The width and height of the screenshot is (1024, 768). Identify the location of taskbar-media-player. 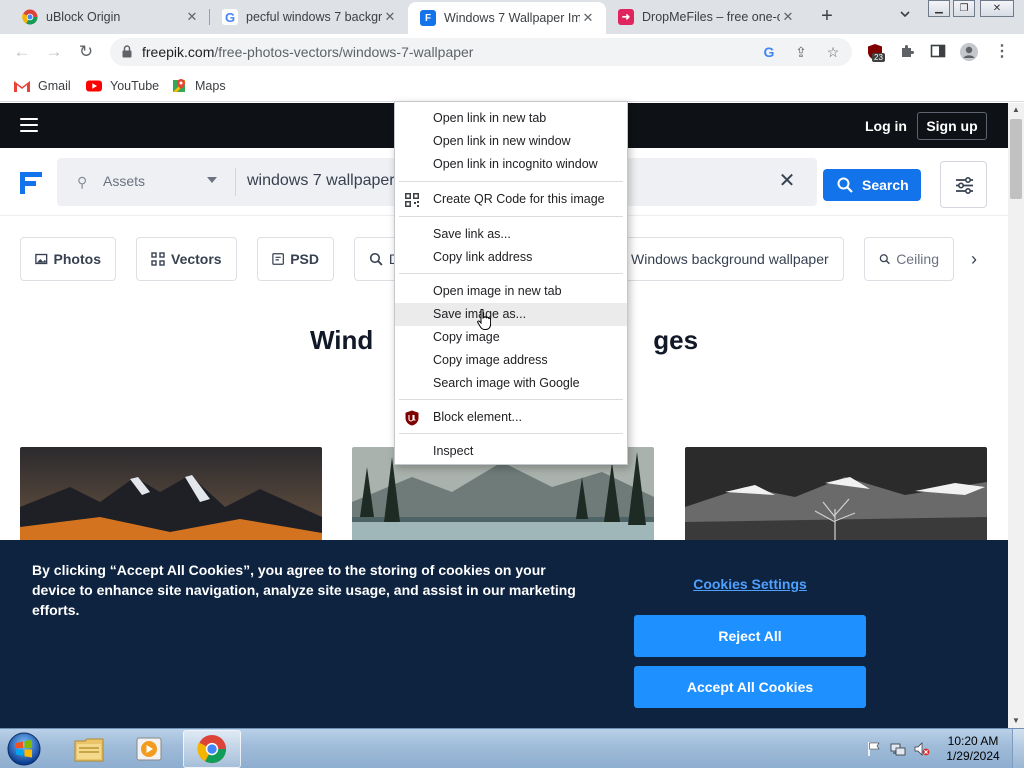
(149, 749).